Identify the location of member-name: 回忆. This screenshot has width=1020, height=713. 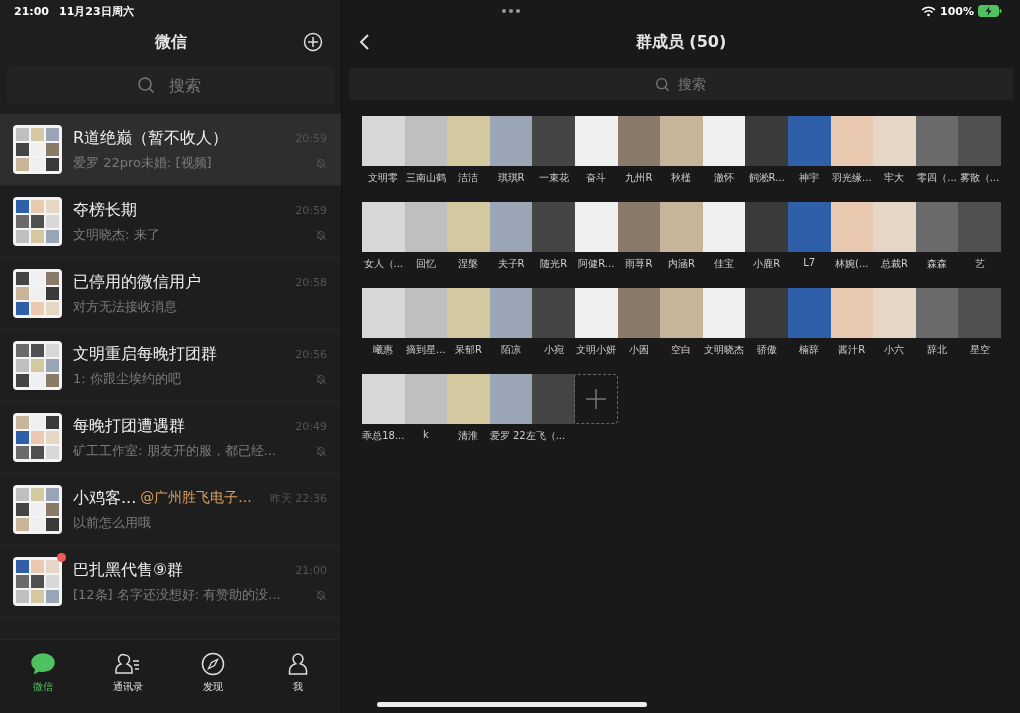
(425, 264).